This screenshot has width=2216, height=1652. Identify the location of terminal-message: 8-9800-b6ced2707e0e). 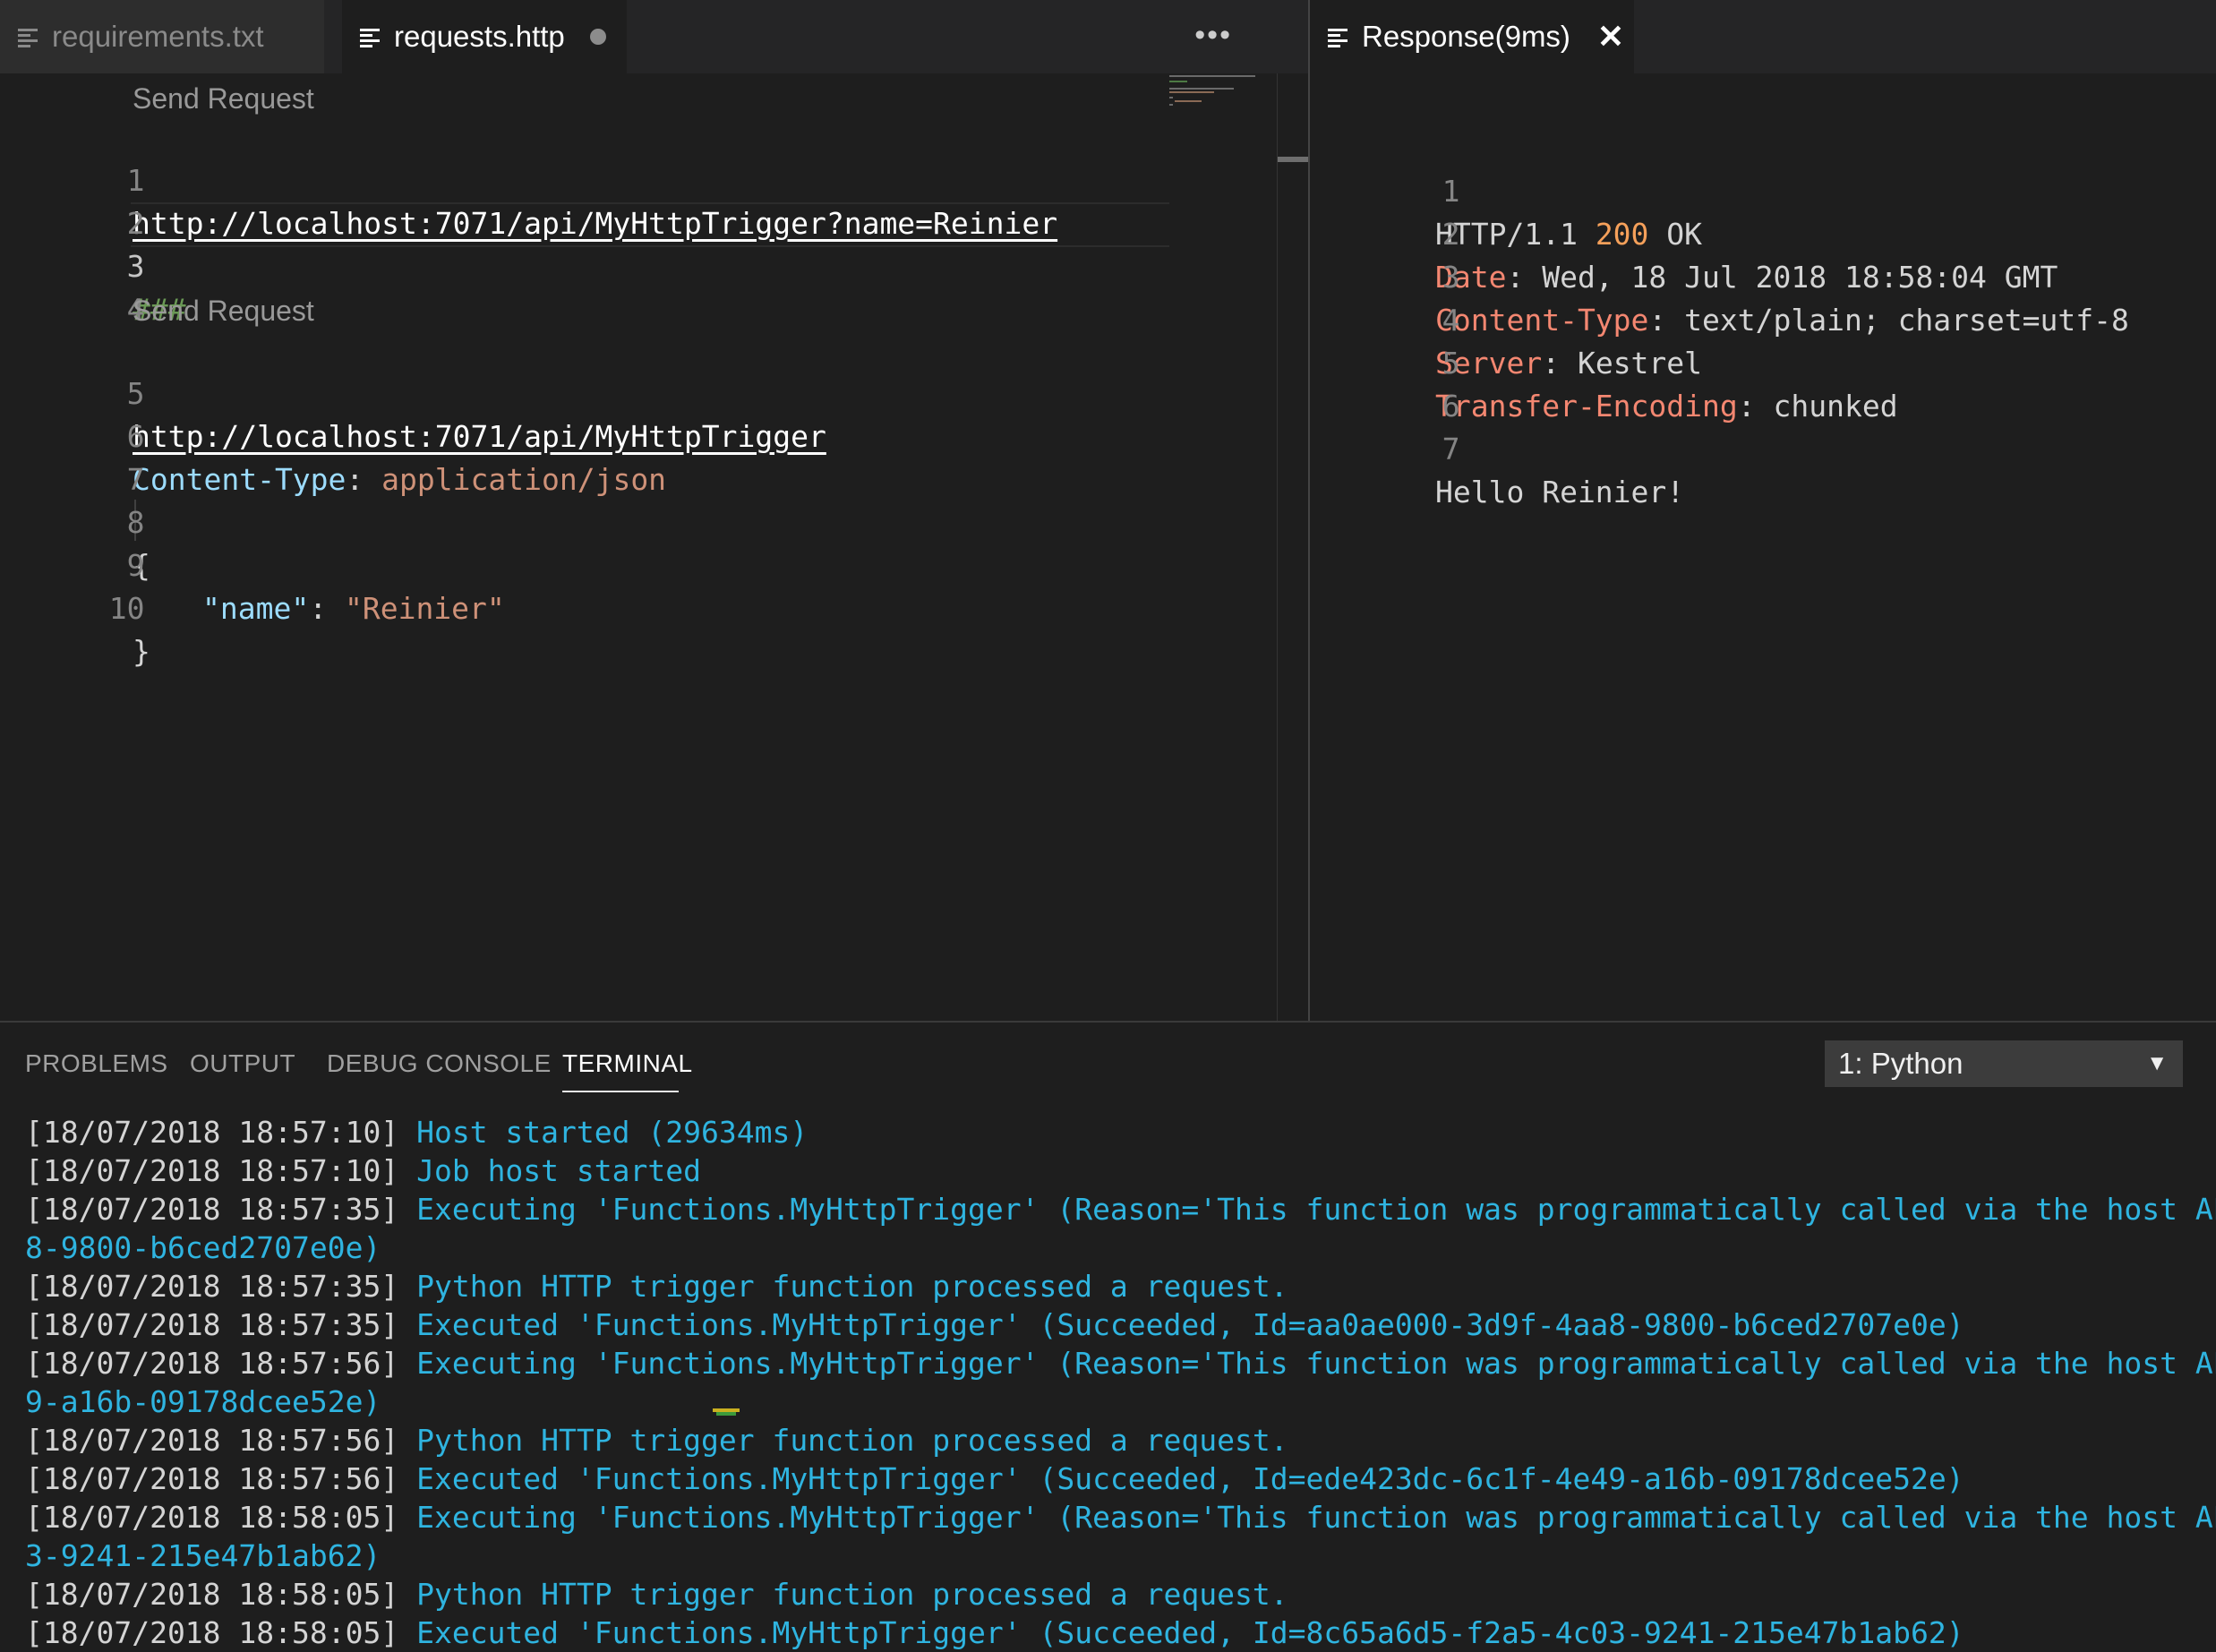
(203, 1247).